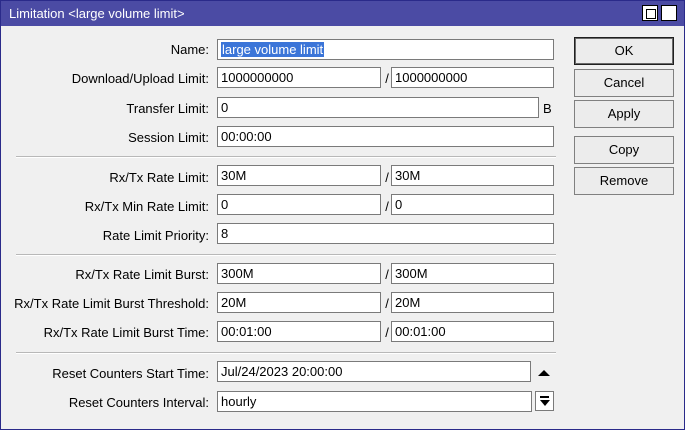 This screenshot has width=687, height=432. Describe the element at coordinates (130, 373) in the screenshot. I see `reset-counters-start-time-label: Reset Counters Start Time:` at that location.